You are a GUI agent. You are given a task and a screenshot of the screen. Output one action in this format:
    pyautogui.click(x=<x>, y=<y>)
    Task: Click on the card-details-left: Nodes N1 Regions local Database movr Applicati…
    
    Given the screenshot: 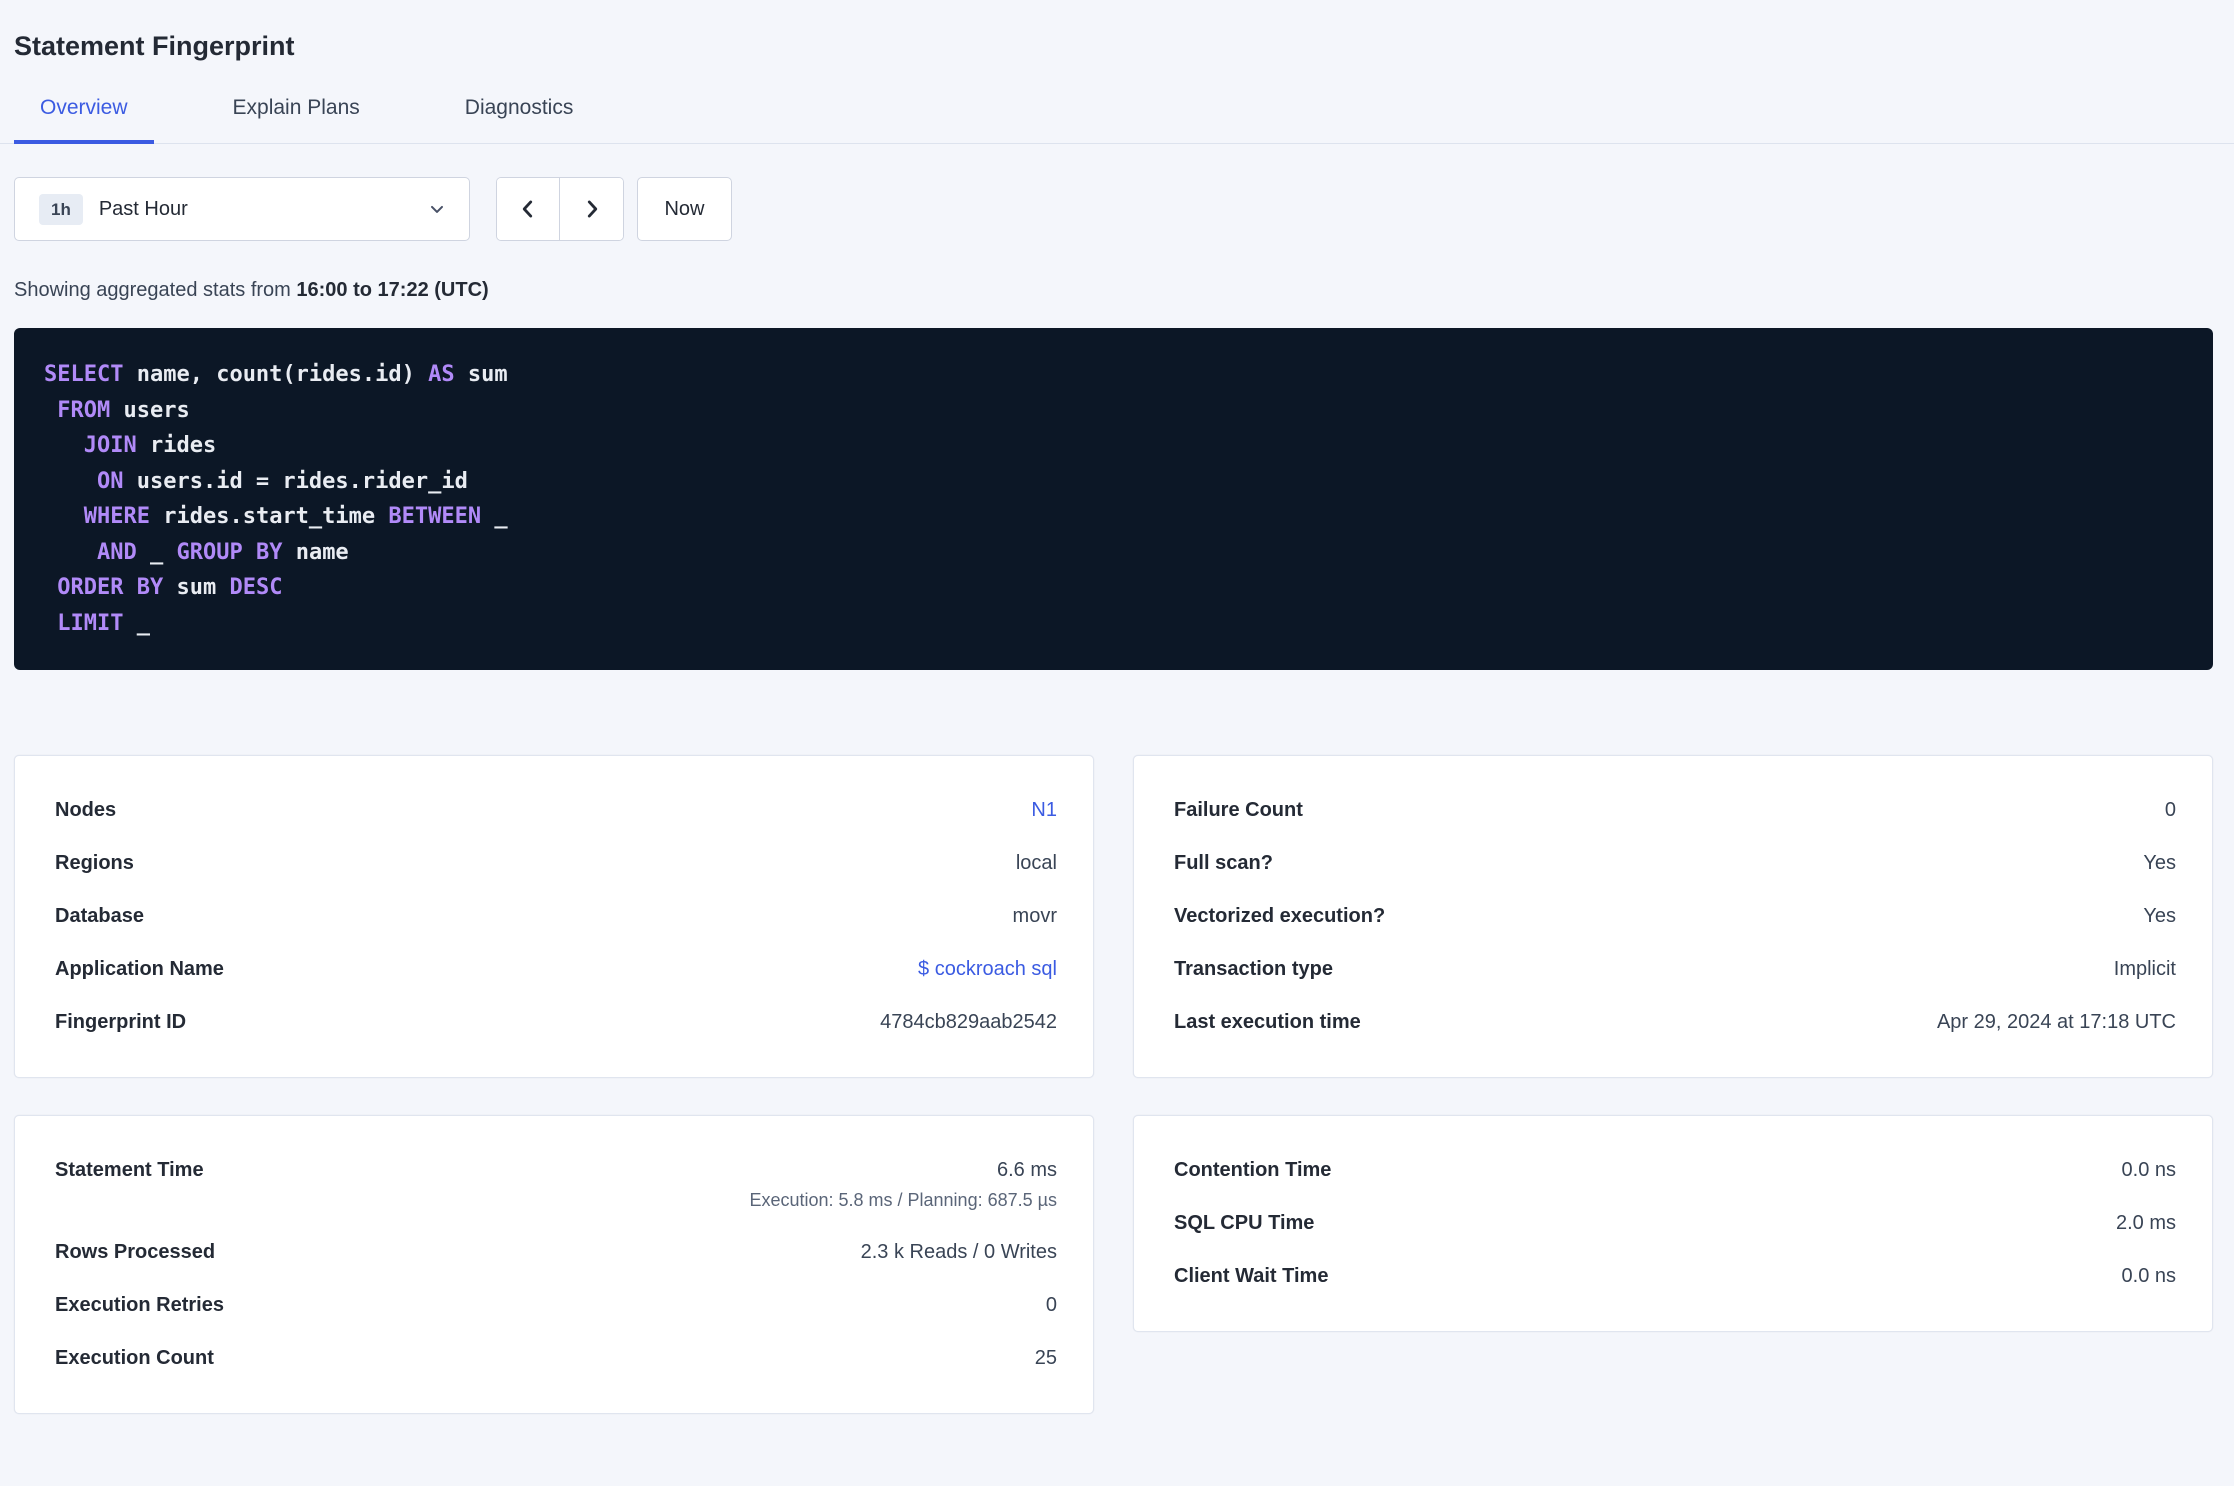 What is the action you would take?
    pyautogui.click(x=554, y=916)
    